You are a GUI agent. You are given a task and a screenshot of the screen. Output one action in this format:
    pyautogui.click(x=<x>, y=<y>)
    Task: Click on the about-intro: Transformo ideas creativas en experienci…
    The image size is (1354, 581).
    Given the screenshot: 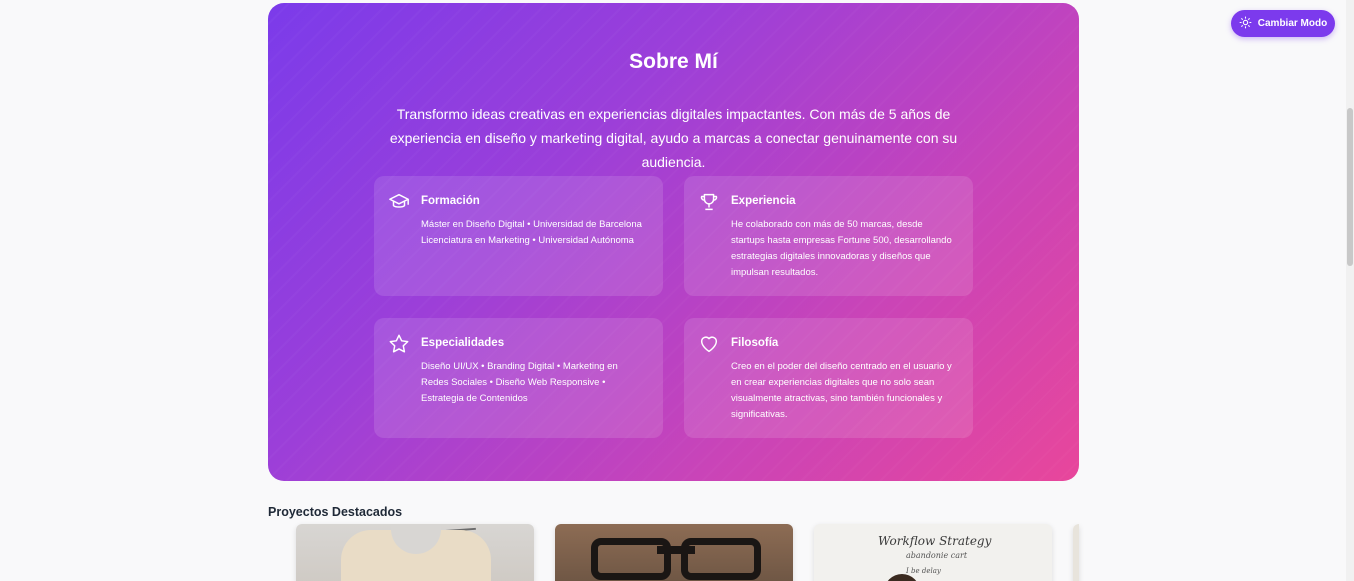 What is the action you would take?
    pyautogui.click(x=673, y=138)
    